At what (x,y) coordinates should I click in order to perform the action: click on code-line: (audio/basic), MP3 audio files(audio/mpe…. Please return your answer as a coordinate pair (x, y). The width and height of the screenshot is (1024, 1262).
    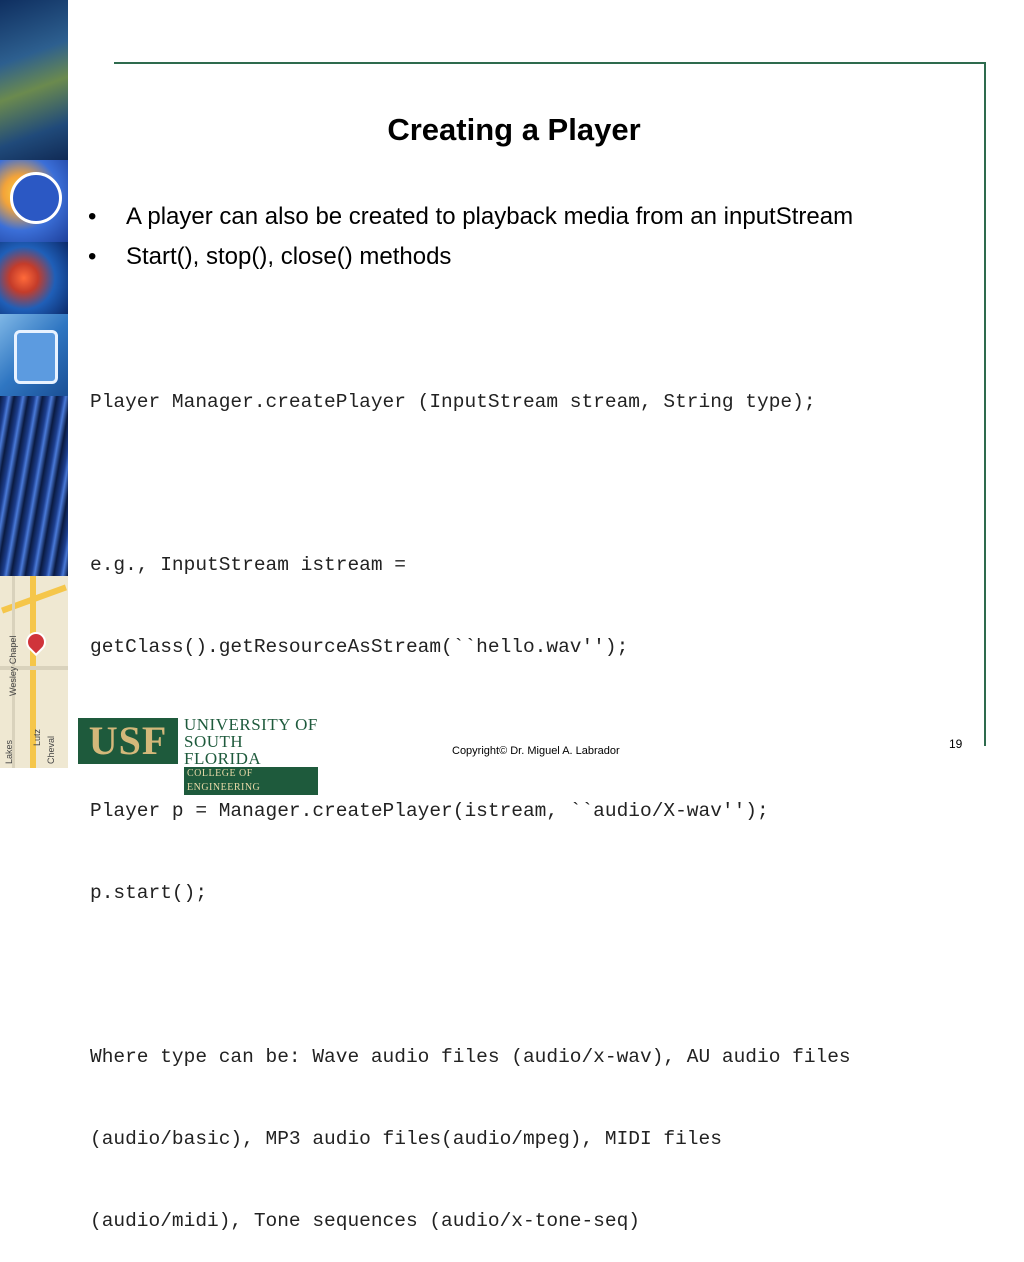
    Looking at the image, I should click on (406, 1138).